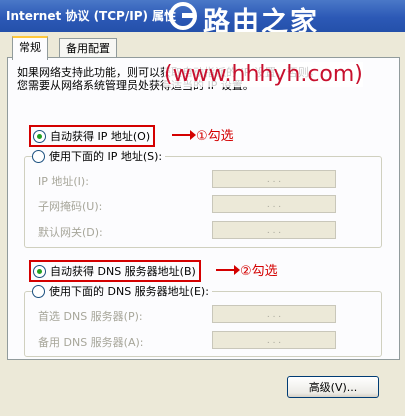 This screenshot has width=405, height=416. What do you see at coordinates (39, 136) in the screenshot?
I see `auto-ip-radio` at bounding box center [39, 136].